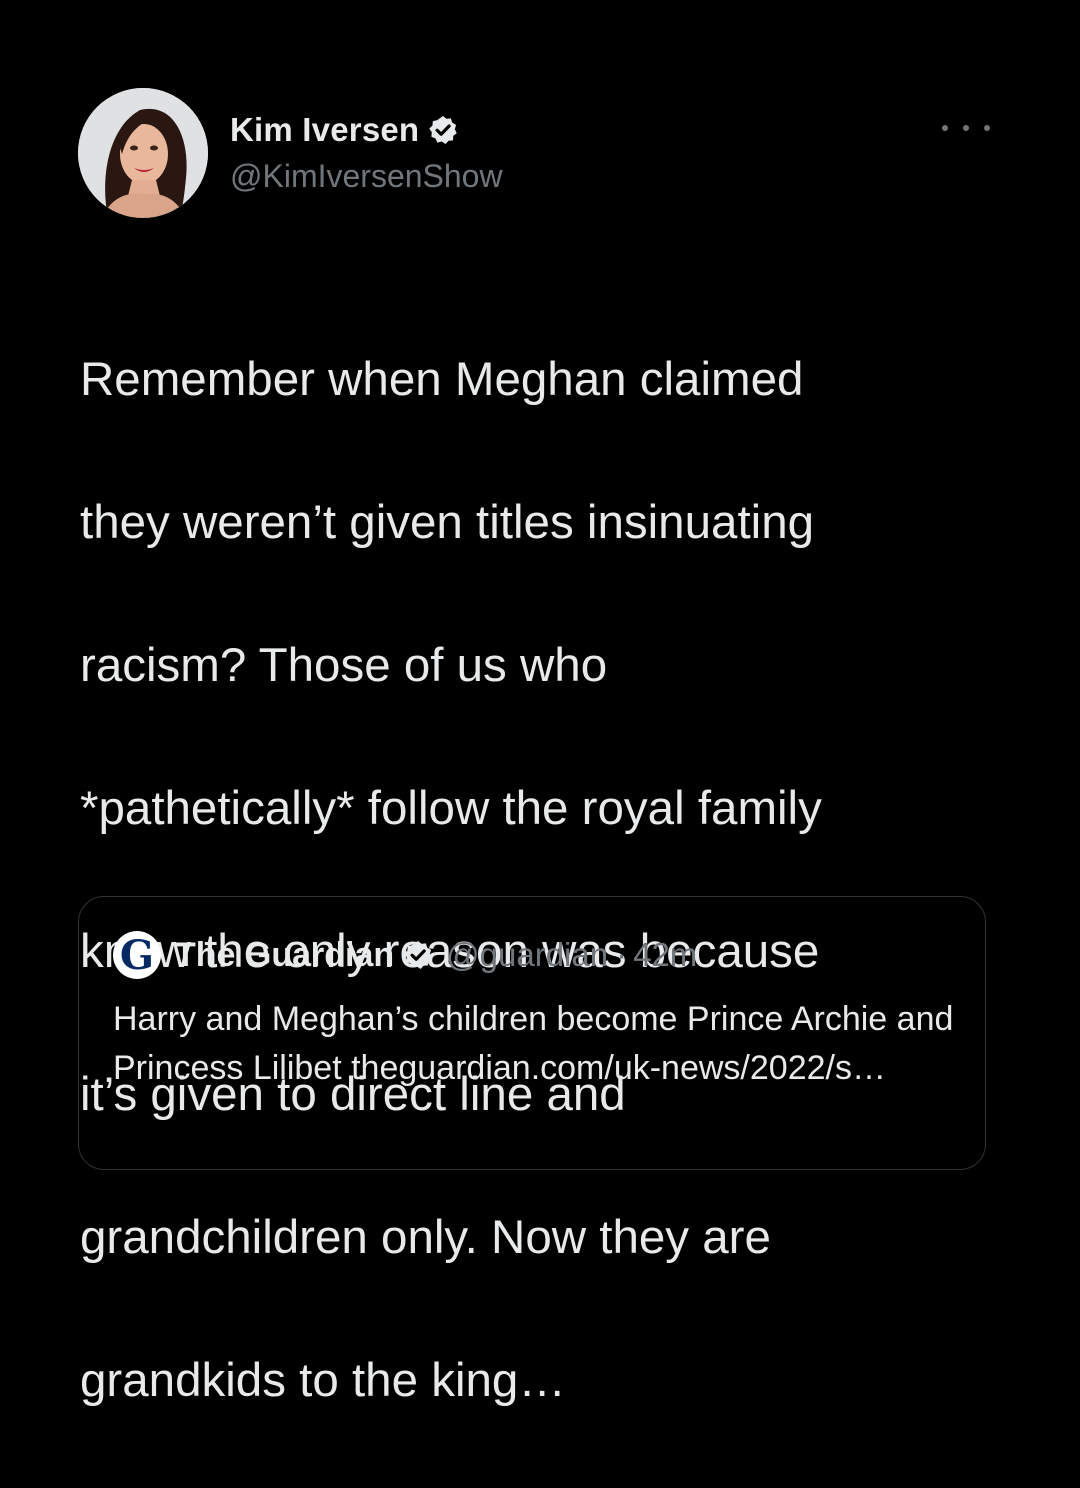 Image resolution: width=1080 pixels, height=1488 pixels. What do you see at coordinates (665, 955) in the screenshot?
I see `quoted-timestamp: 42m` at bounding box center [665, 955].